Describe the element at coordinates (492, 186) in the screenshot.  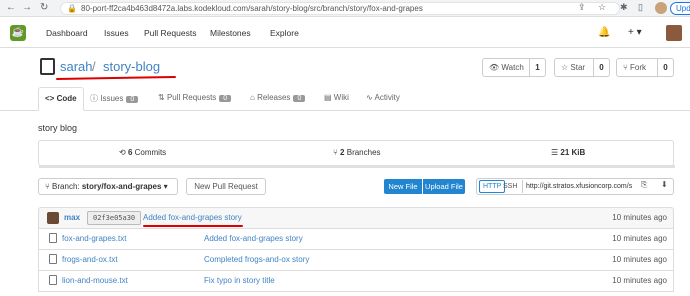
I see `clone-http-button: HTTP` at that location.